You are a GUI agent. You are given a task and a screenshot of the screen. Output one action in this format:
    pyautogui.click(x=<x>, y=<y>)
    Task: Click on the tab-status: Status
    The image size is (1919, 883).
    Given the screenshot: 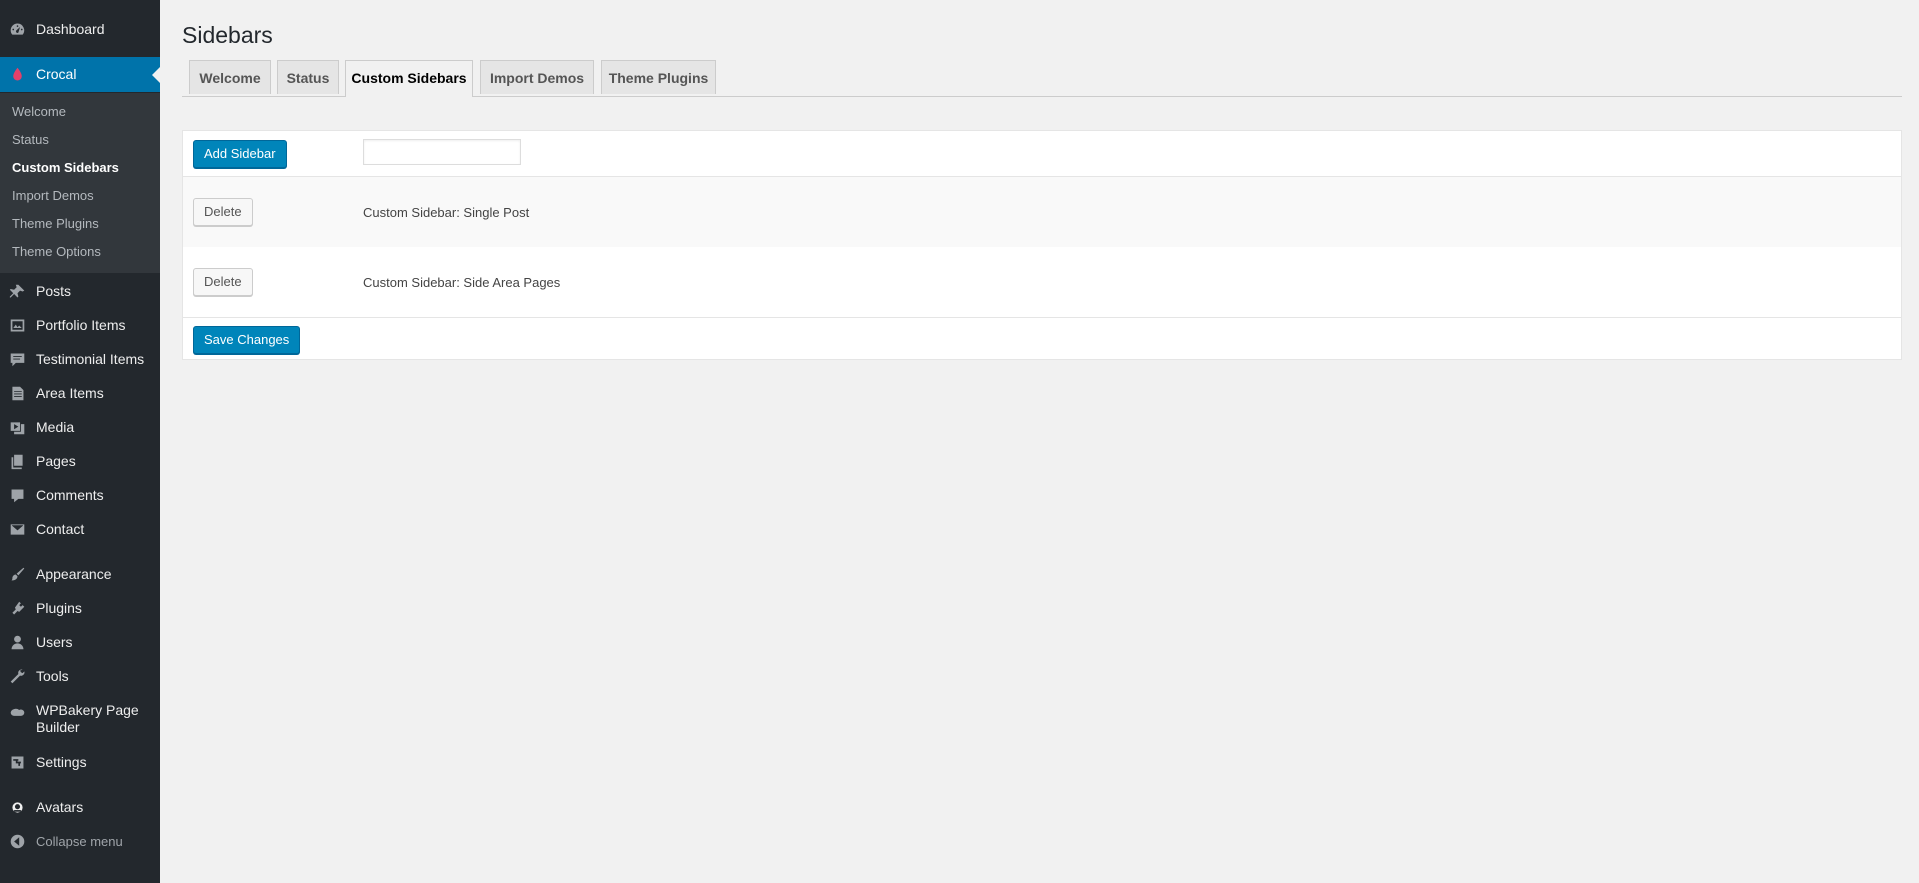 What is the action you would take?
    pyautogui.click(x=308, y=77)
    